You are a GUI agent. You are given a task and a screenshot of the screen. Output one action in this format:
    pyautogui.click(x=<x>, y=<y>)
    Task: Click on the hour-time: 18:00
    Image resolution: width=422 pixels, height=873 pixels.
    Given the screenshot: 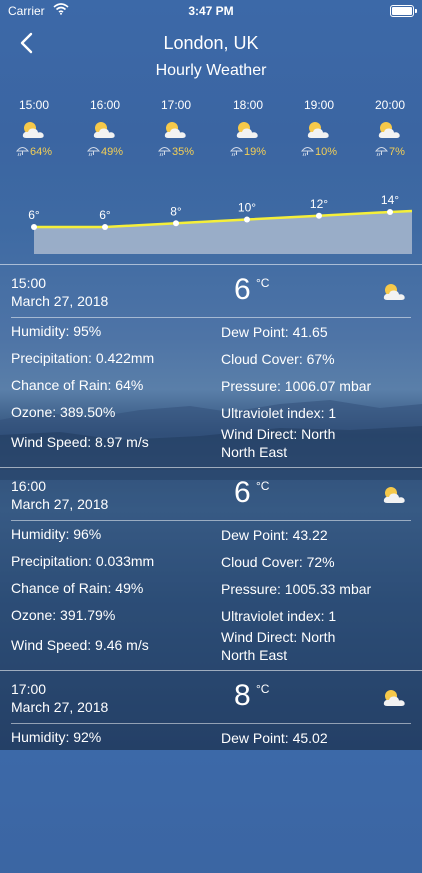 What is the action you would take?
    pyautogui.click(x=248, y=105)
    